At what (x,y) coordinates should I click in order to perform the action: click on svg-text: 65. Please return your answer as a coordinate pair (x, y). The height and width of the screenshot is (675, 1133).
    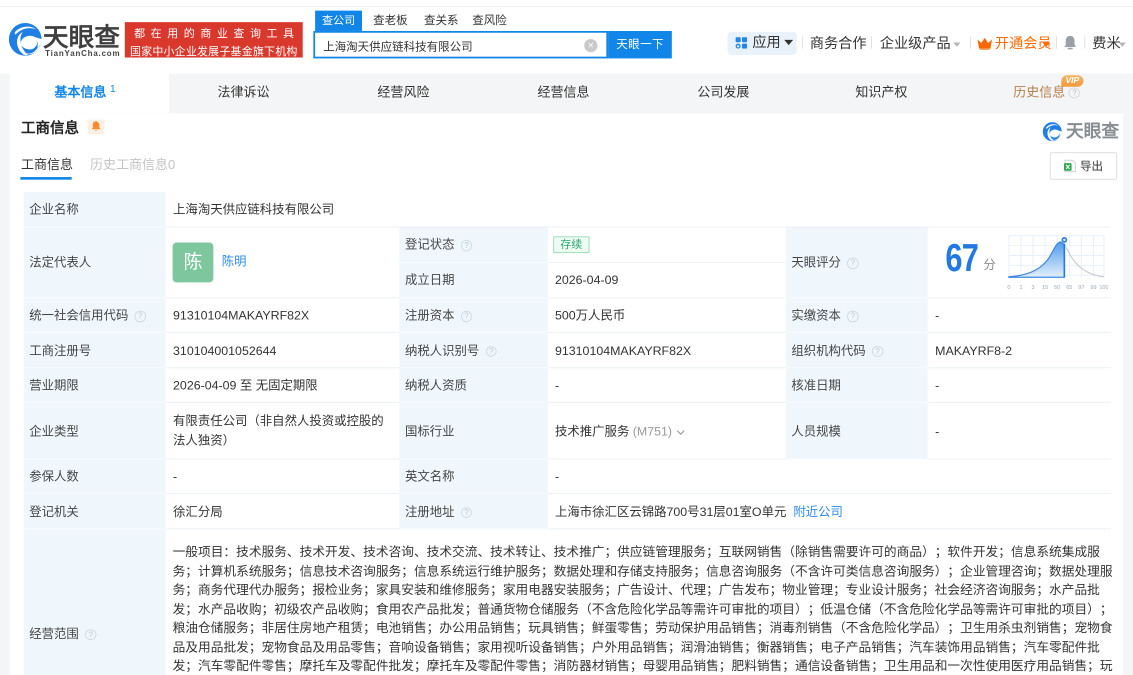
    Looking at the image, I should click on (1070, 288).